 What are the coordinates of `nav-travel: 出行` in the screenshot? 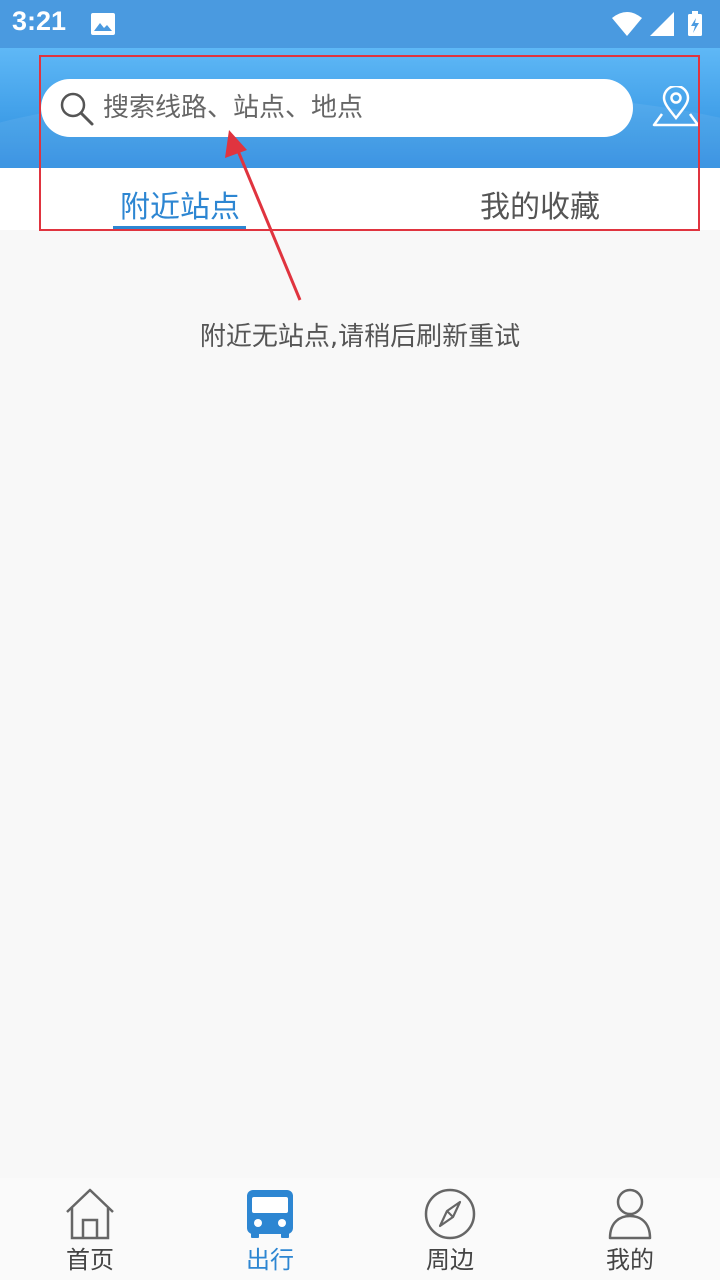 It's located at (270, 1229).